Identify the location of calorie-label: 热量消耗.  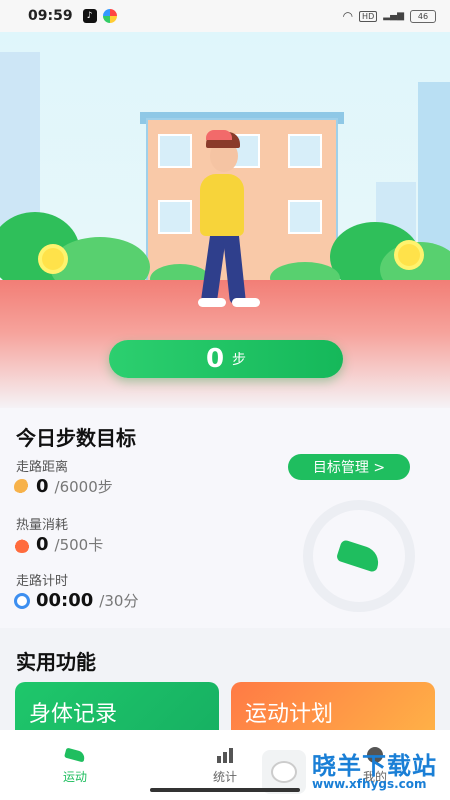
(42, 525).